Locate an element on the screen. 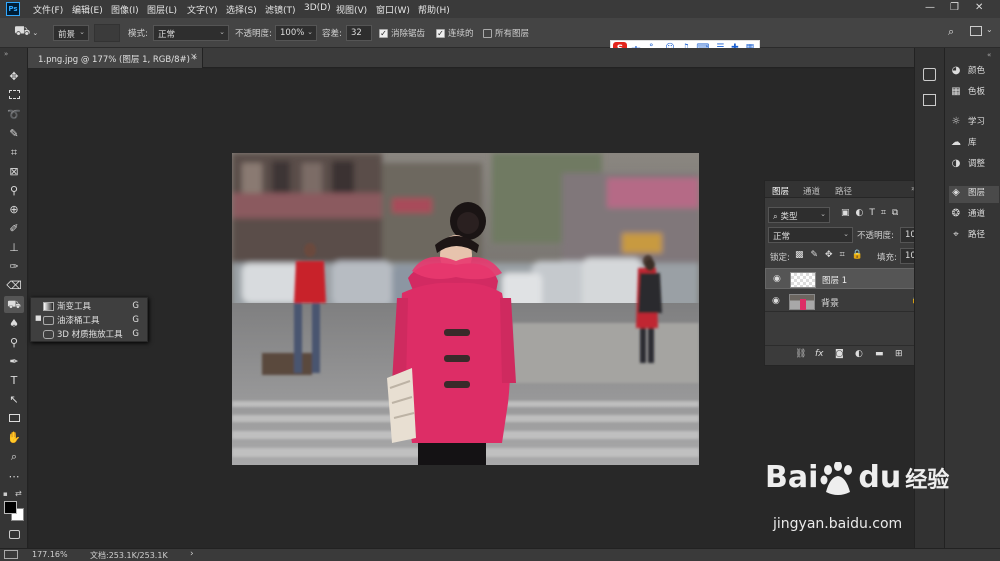  contiguous-checkbox: ✓ is located at coordinates (440, 33).